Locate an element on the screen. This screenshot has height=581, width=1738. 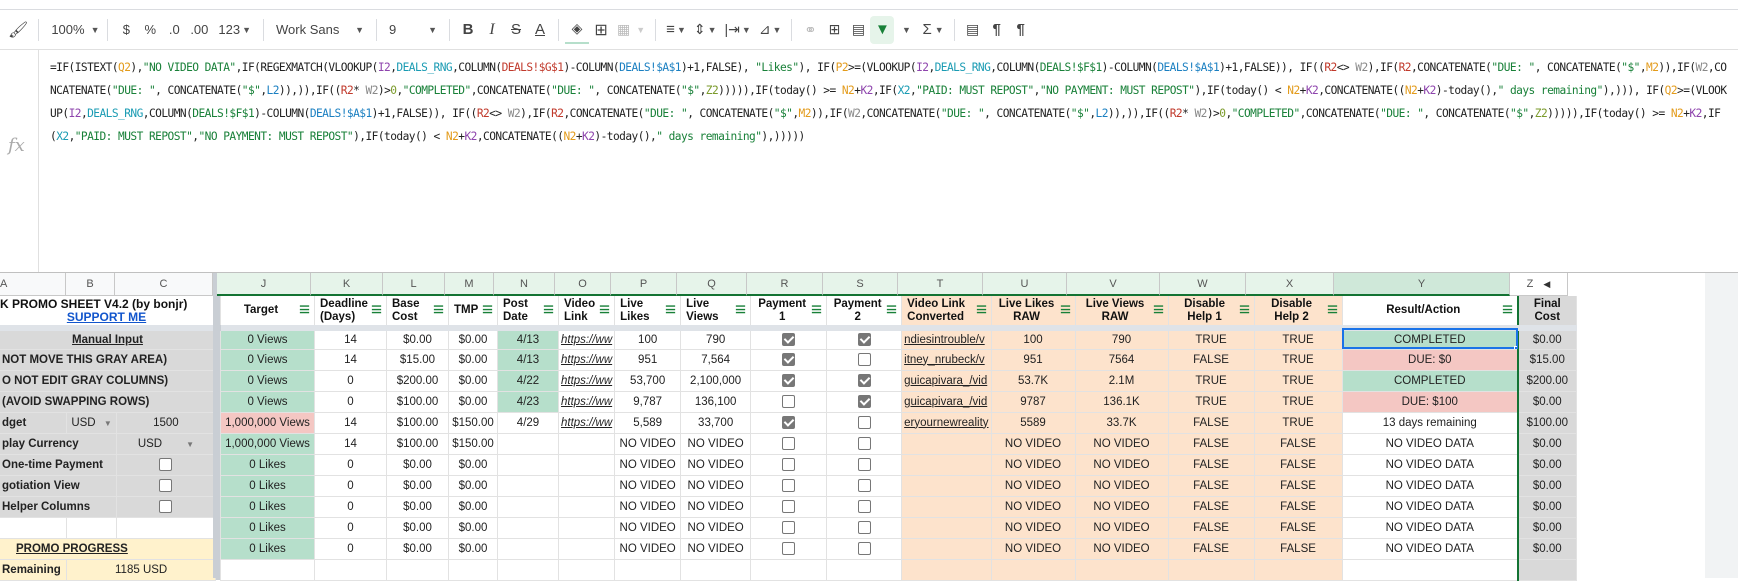
support-me-link: SUPPORT ME is located at coordinates (106, 316).